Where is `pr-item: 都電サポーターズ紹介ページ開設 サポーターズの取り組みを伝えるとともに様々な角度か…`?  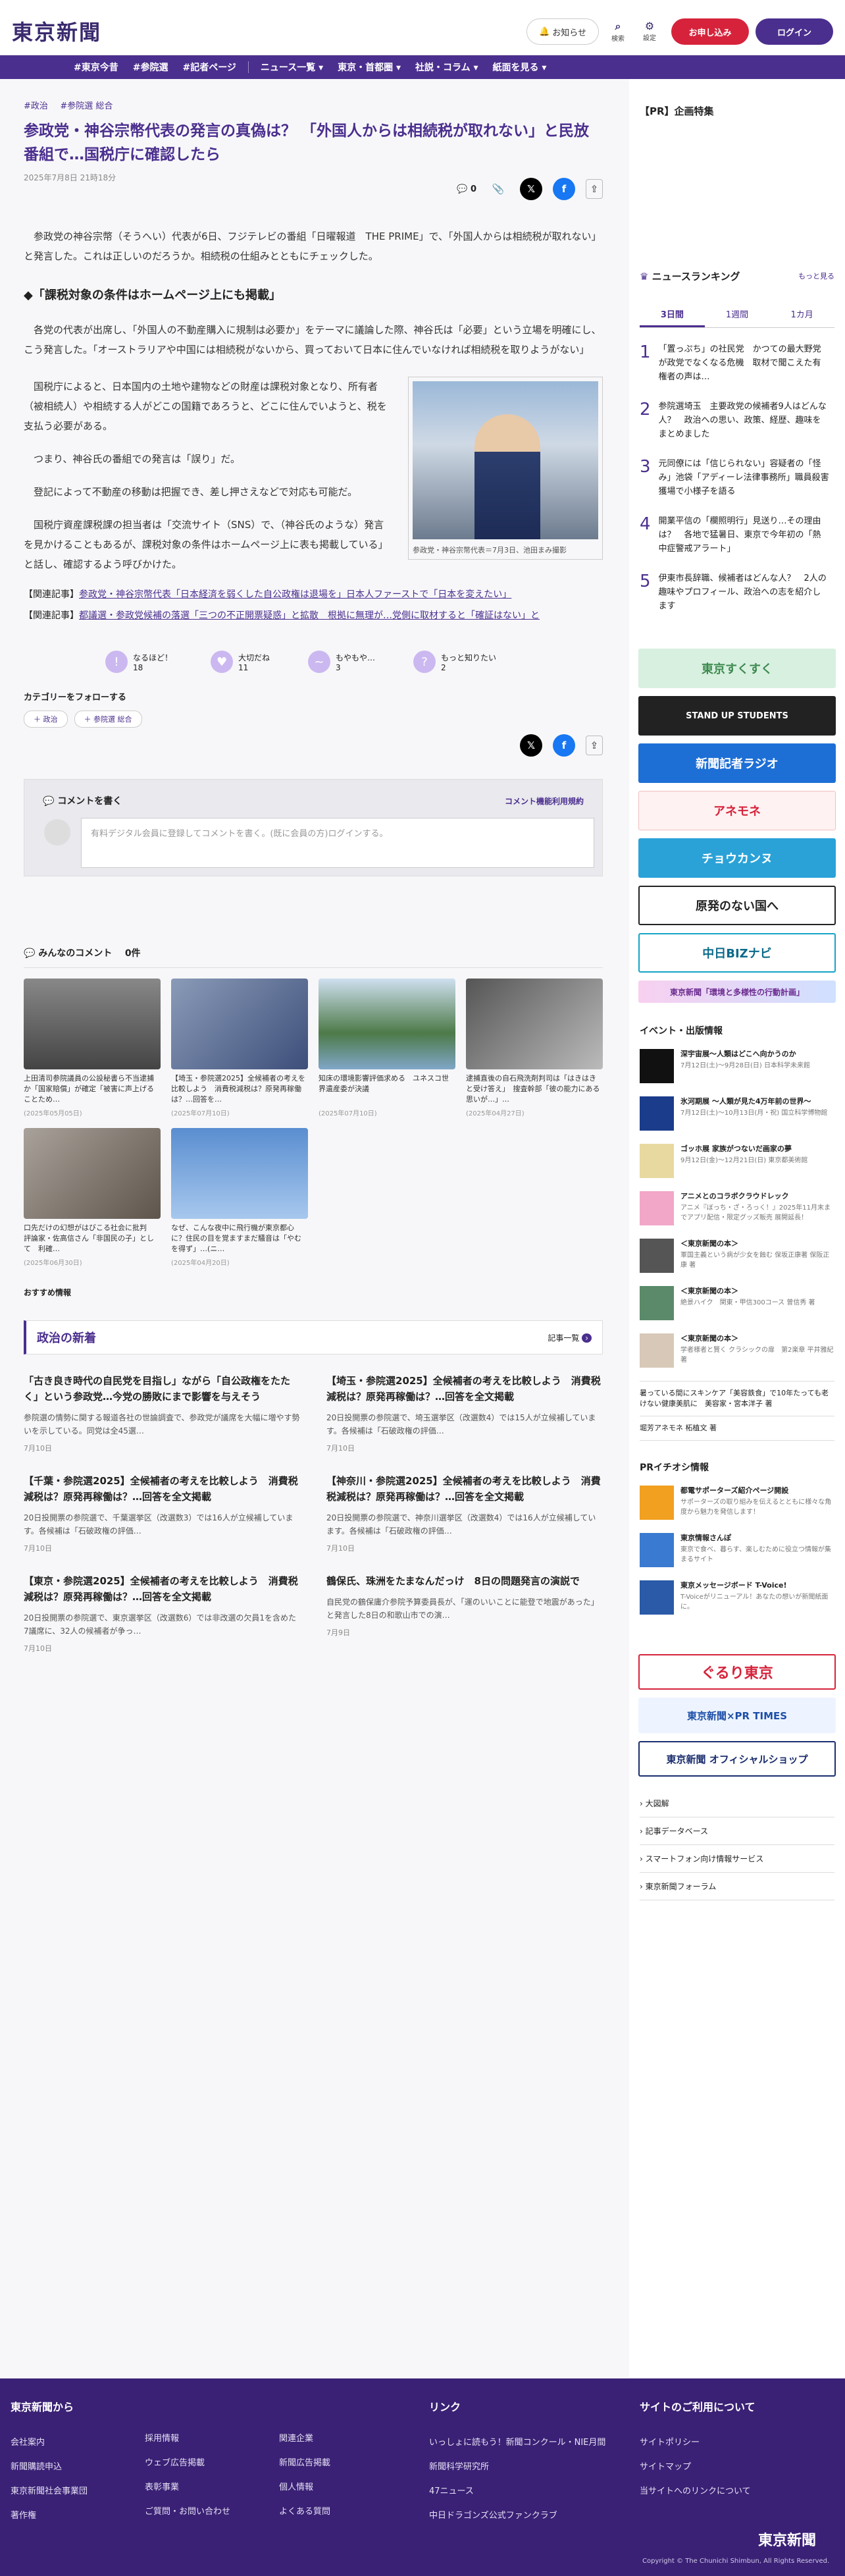
pr-item: 都電サポーターズ紹介ページ開設 サポーターズの取り組みを伝えるとともに様々な角度か… is located at coordinates (737, 1503).